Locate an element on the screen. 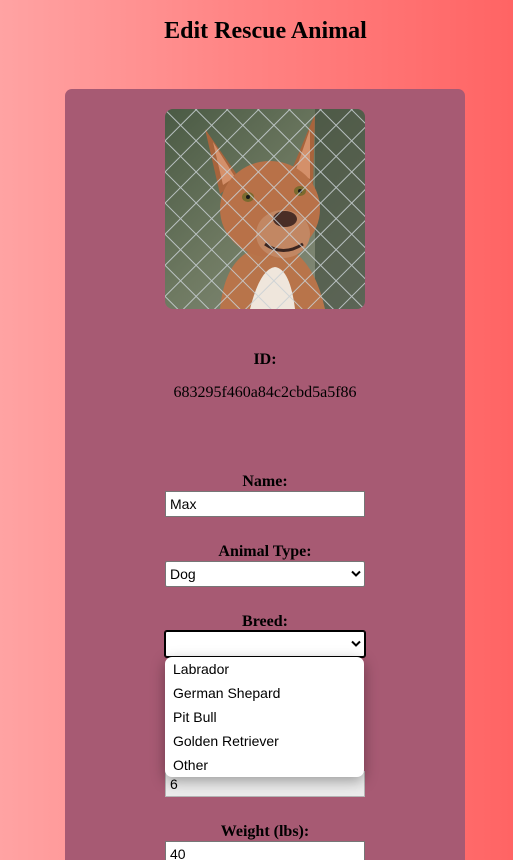  weight-label: Weight (lbs): is located at coordinates (265, 831).